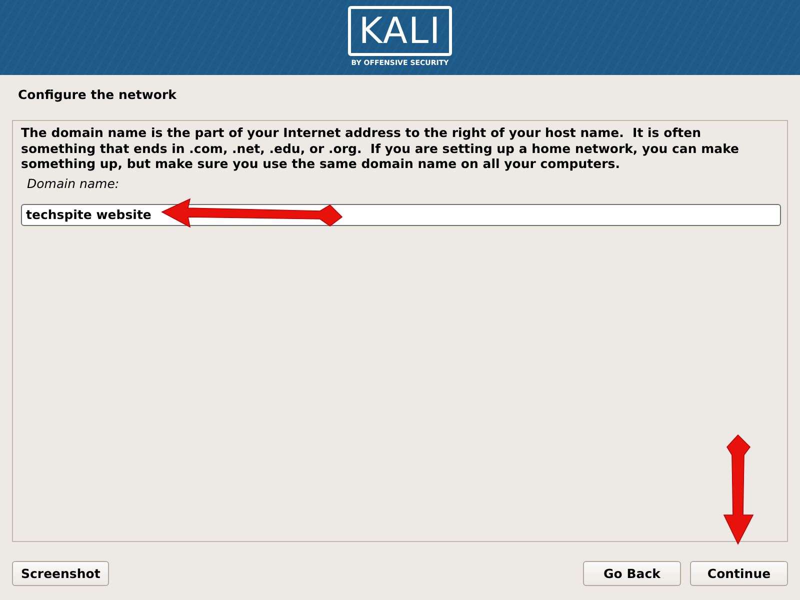 The image size is (800, 600). I want to click on field-label: Domain name:, so click(73, 183).